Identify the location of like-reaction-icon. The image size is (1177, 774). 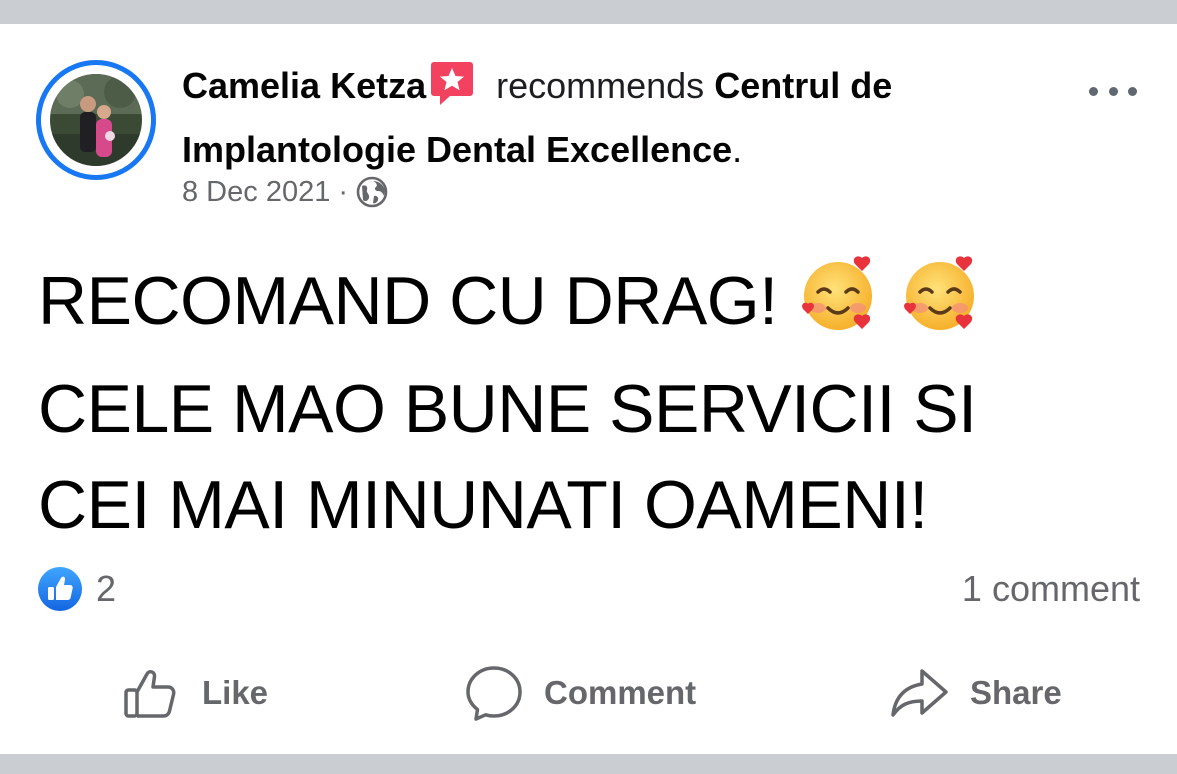
(60, 589).